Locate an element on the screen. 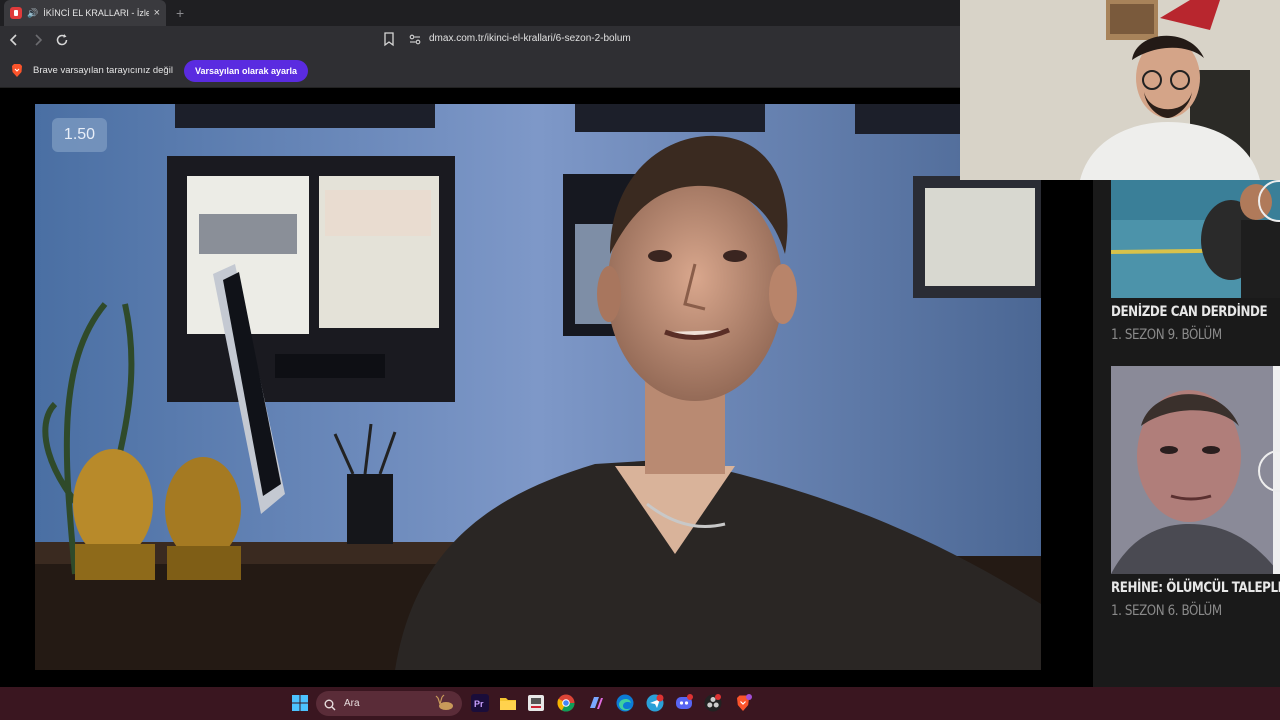 The height and width of the screenshot is (720, 1280). tab-strip: 🔊 İKİNCİ EL KRALLARI - İzle 6. Se × + is located at coordinates (480, 13).